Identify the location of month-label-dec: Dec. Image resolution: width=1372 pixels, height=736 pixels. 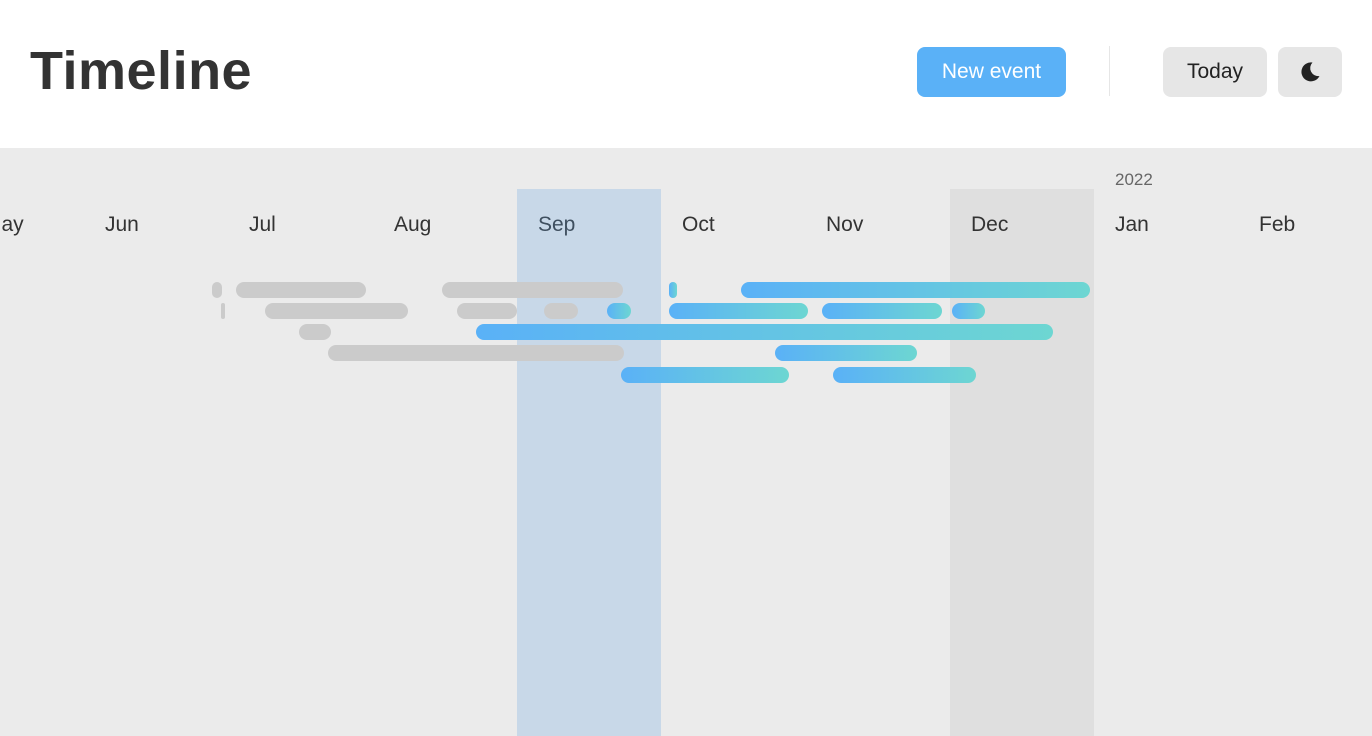
(990, 224).